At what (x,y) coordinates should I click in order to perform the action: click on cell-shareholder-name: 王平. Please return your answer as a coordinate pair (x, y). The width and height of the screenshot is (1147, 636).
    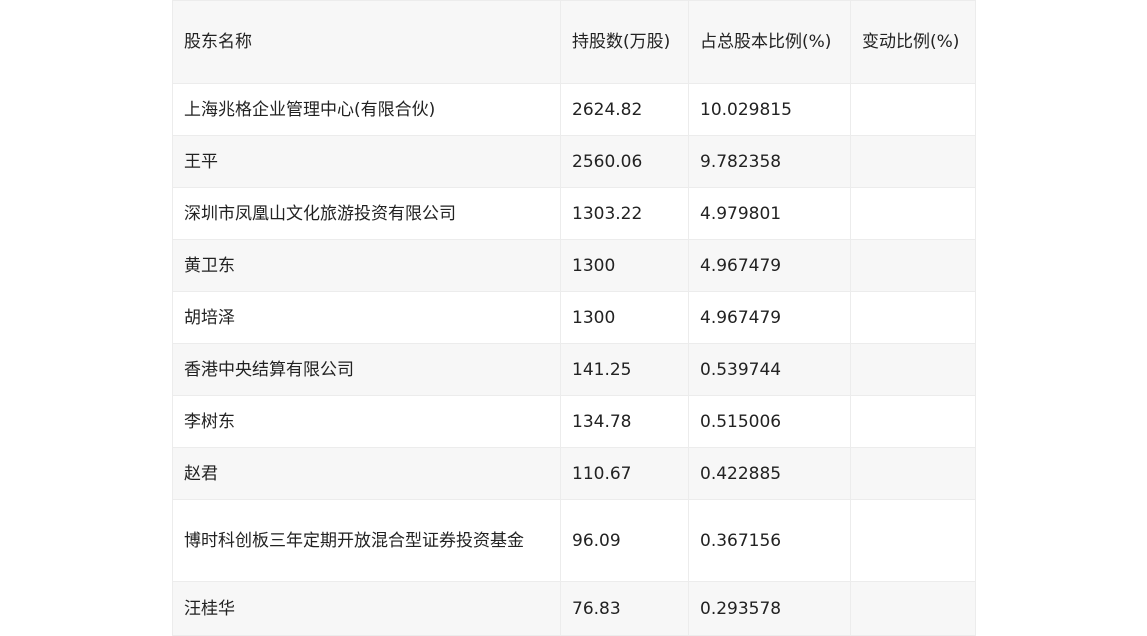
    Looking at the image, I should click on (366, 161).